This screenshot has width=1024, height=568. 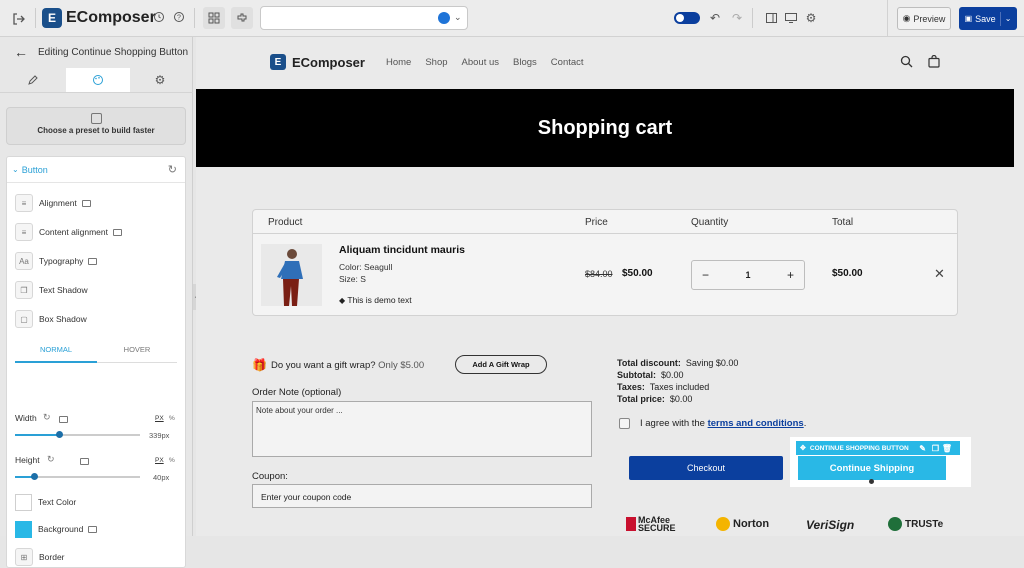 I want to click on store-nav: Home Shop About us Blogs Contact, so click(x=492, y=62).